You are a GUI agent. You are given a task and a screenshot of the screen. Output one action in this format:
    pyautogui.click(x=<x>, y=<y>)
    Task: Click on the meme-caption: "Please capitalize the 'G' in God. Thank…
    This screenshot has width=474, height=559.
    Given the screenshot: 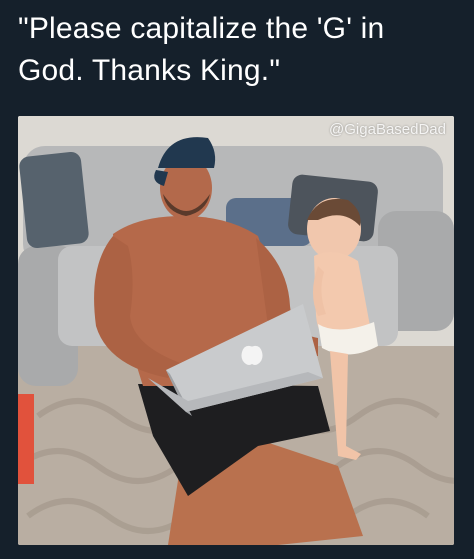 What is the action you would take?
    pyautogui.click(x=238, y=50)
    